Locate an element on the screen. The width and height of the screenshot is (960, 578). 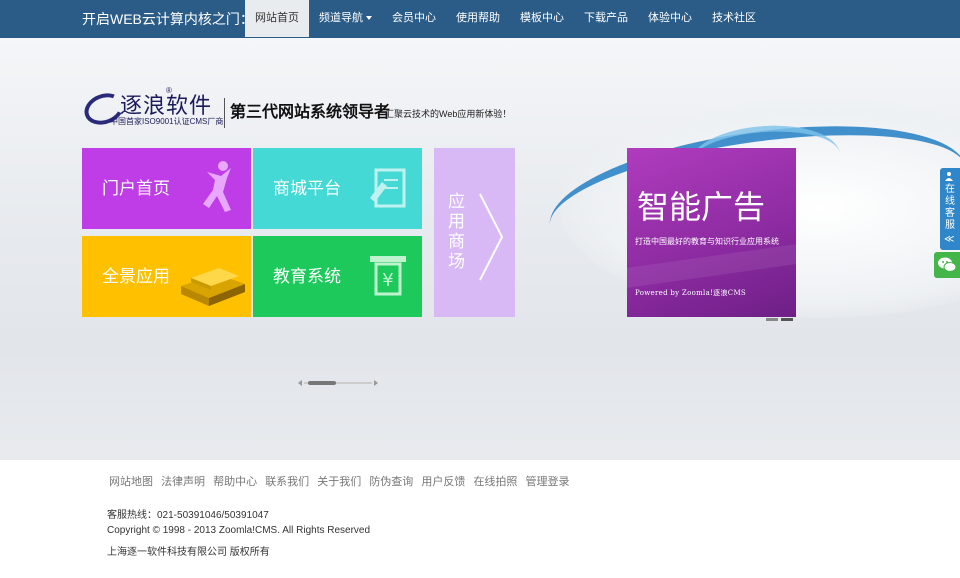
nav-label: 下载产品 is located at coordinates (606, 18).